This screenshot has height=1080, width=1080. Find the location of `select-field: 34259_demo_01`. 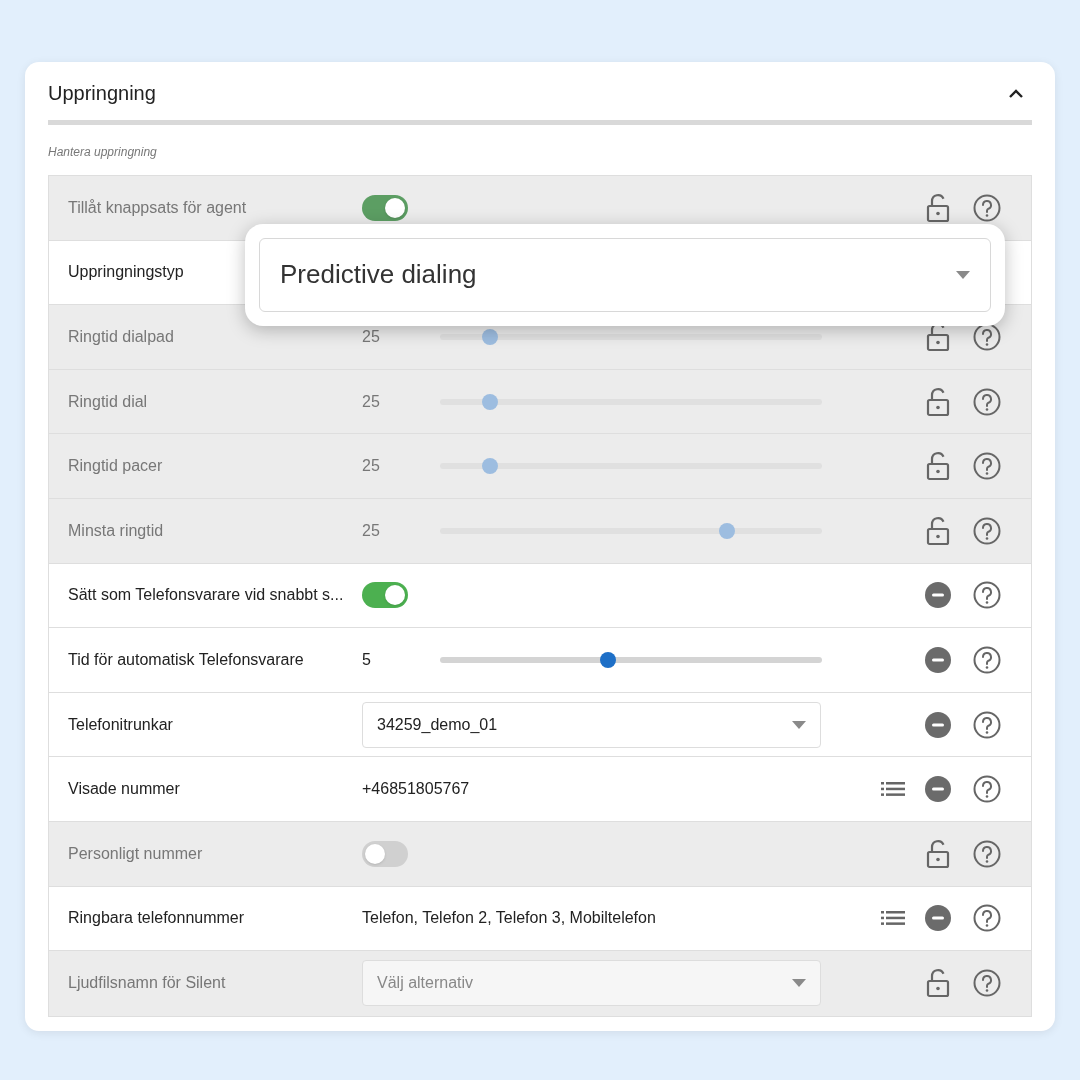

select-field: 34259_demo_01 is located at coordinates (591, 724).